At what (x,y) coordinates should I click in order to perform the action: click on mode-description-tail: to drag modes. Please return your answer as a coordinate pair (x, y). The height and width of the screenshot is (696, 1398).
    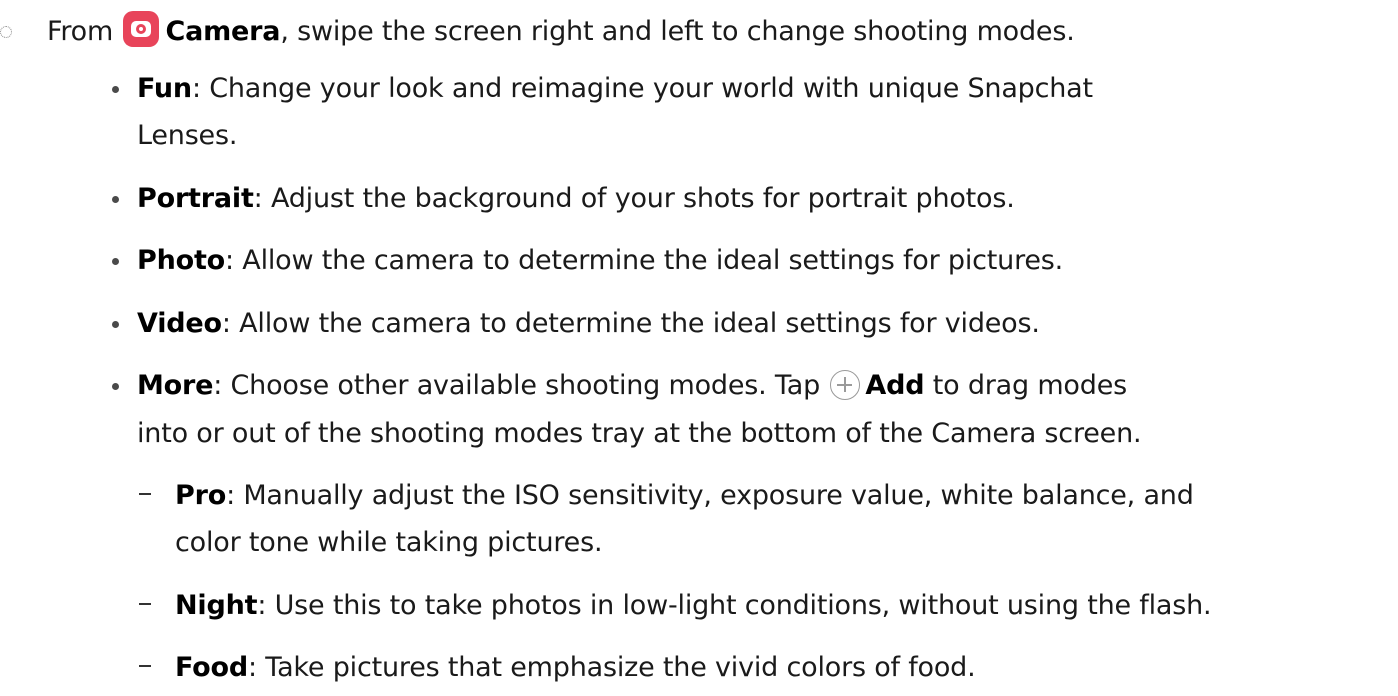
    Looking at the image, I should click on (1025, 385).